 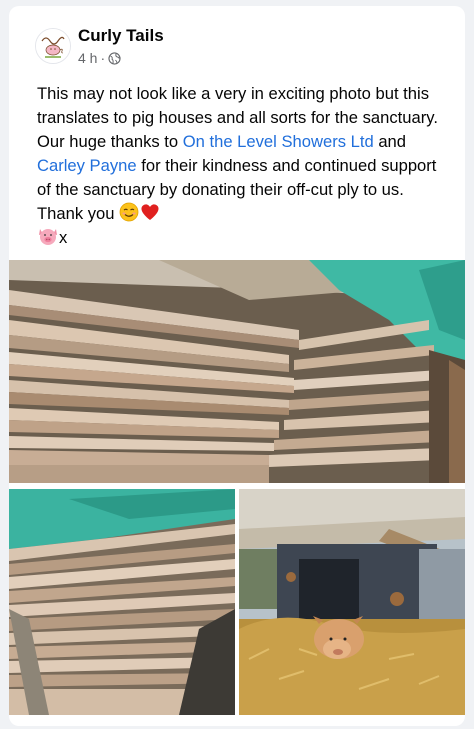 What do you see at coordinates (63, 237) in the screenshot?
I see `post-text-part4: x` at bounding box center [63, 237].